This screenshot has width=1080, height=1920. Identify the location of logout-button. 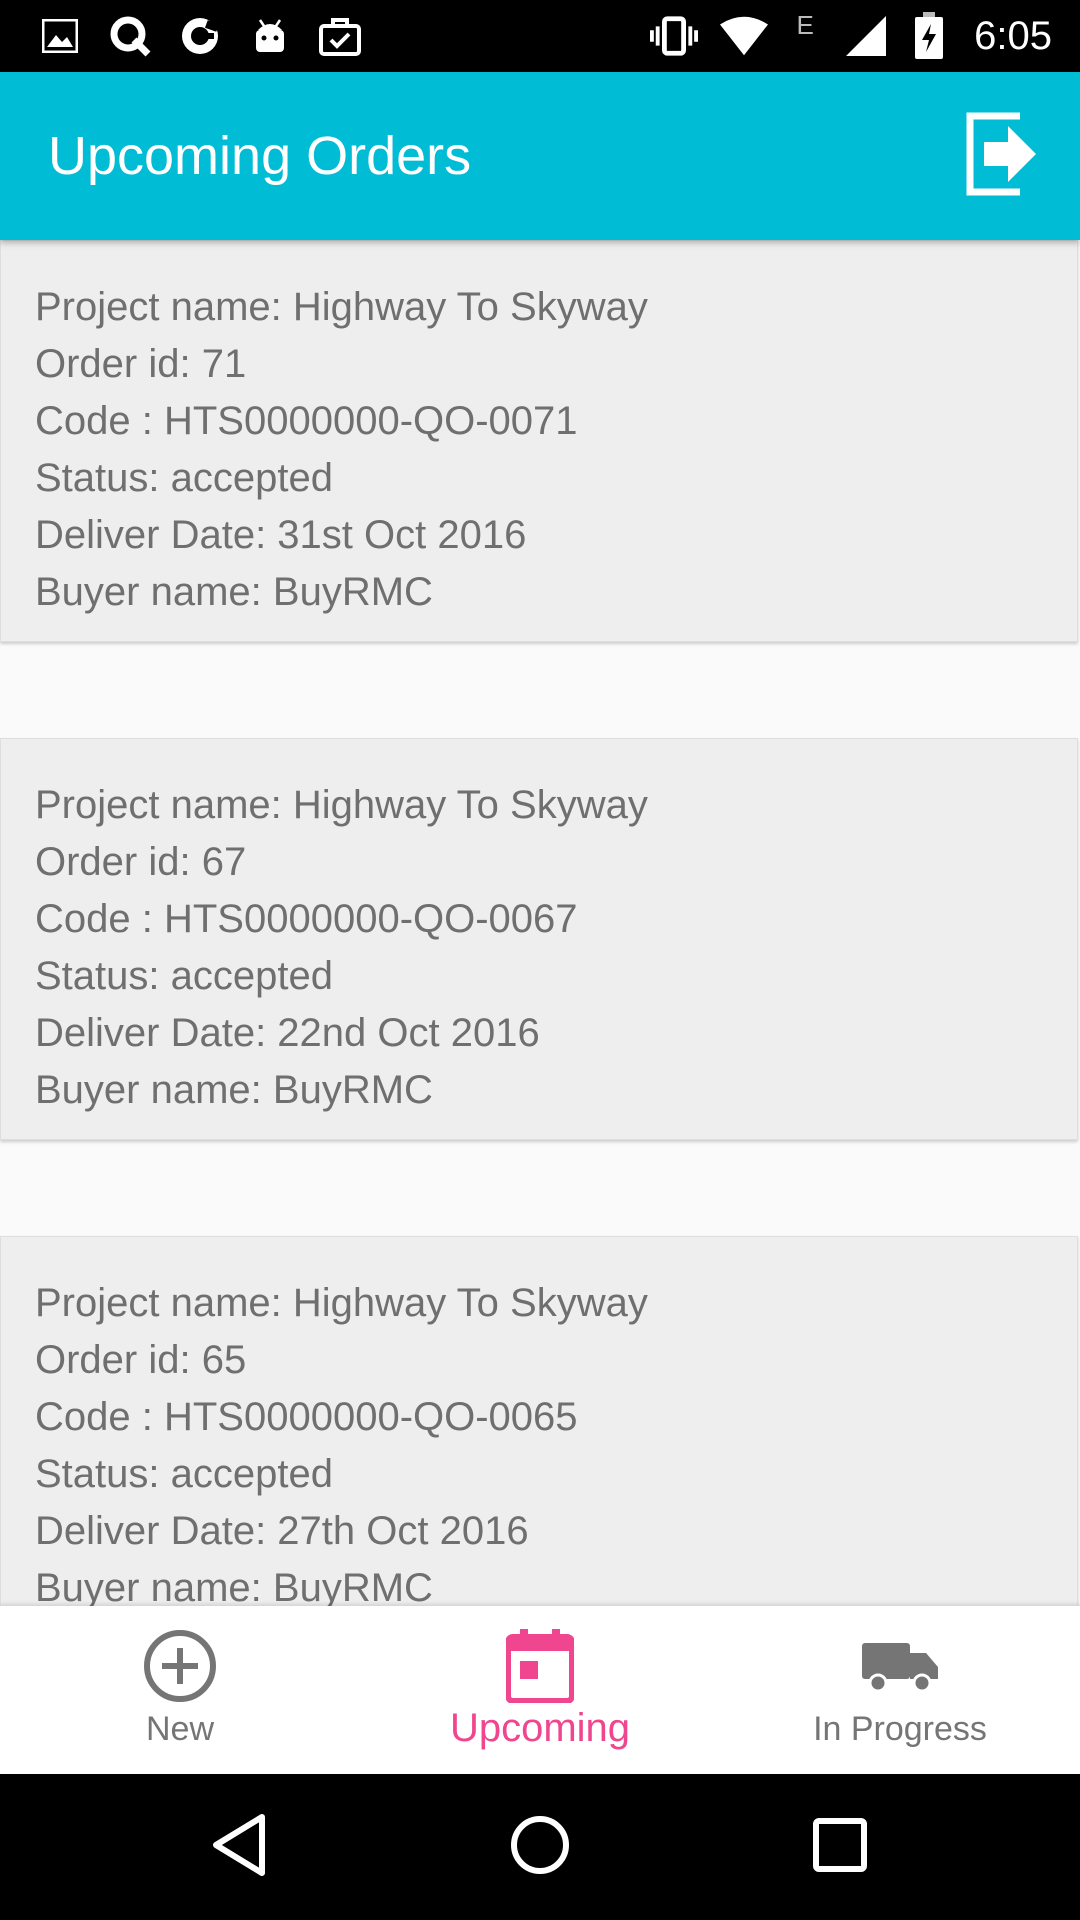
(1002, 156).